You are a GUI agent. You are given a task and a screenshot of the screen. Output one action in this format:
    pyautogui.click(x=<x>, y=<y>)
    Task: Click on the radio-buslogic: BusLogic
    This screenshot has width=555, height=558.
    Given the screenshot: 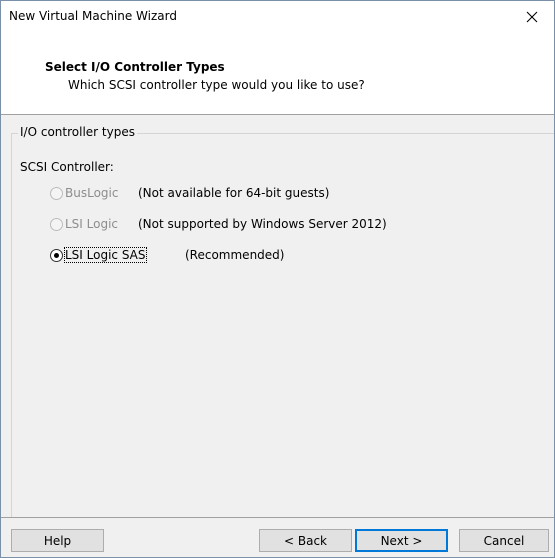 What is the action you would take?
    pyautogui.click(x=84, y=193)
    